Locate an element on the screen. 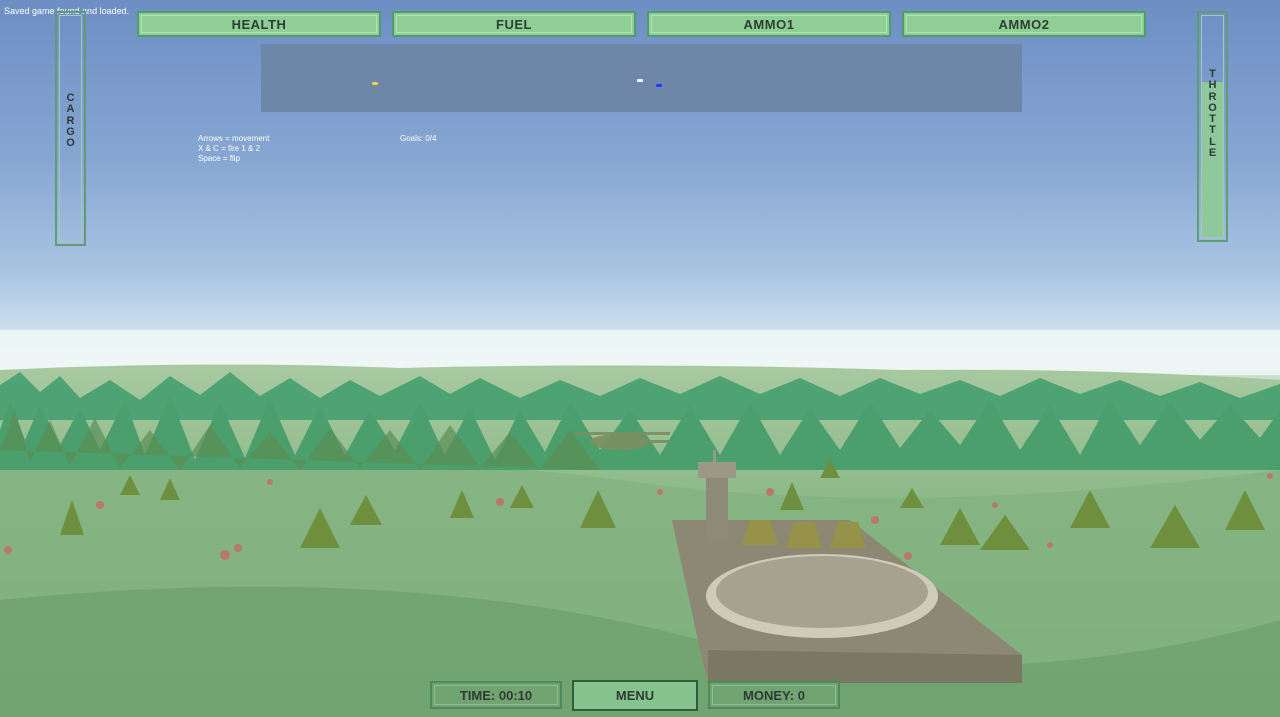 This screenshot has width=1280, height=717. time-text: TIME: 00:10 is located at coordinates (496, 695).